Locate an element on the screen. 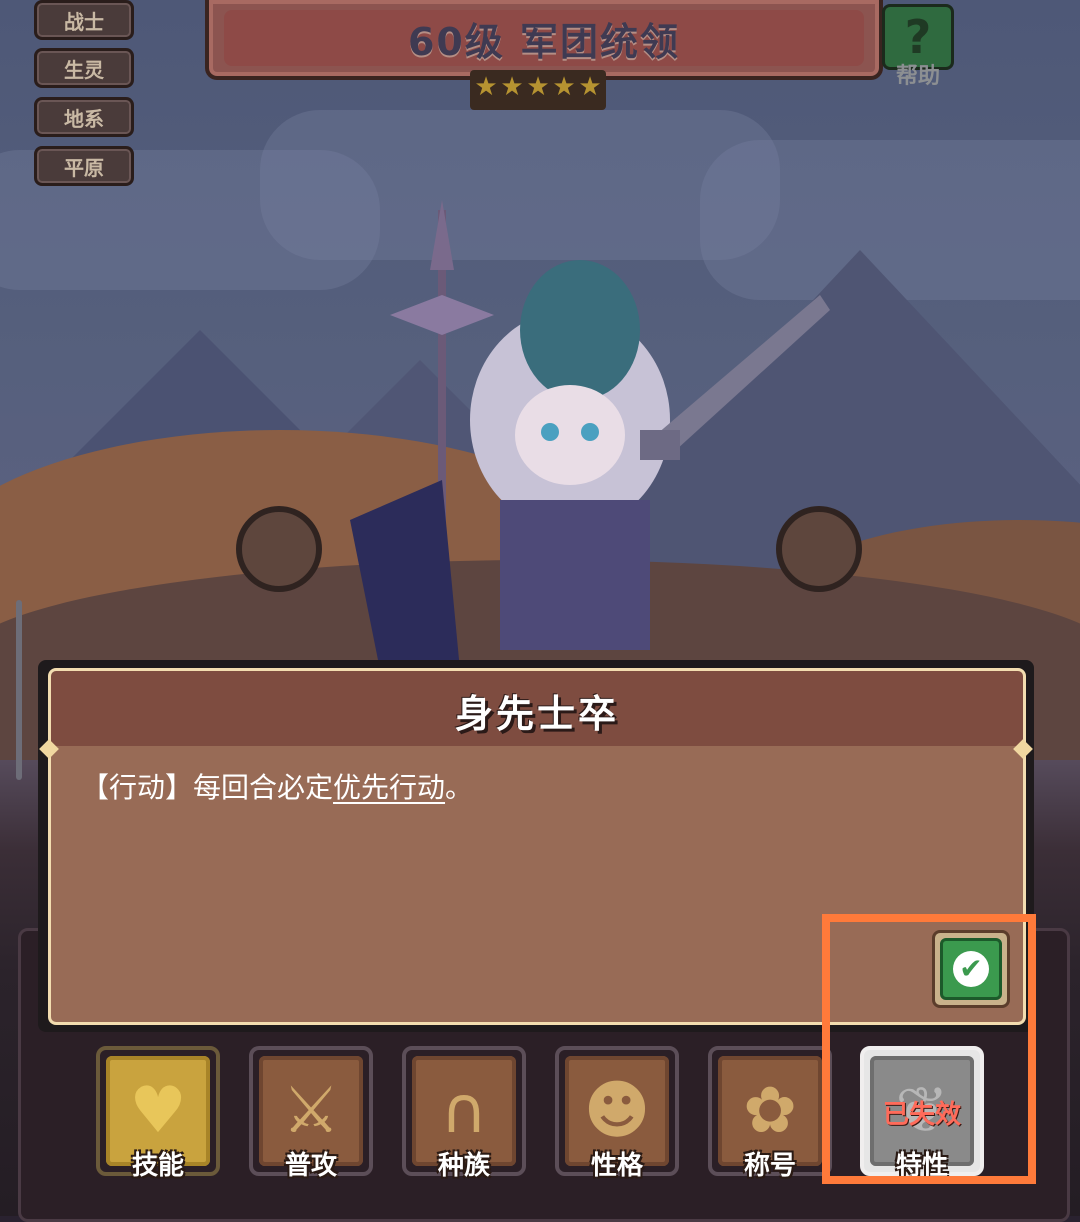 The height and width of the screenshot is (1222, 1080). tab-personality: ☻ 性格 is located at coordinates (617, 1113).